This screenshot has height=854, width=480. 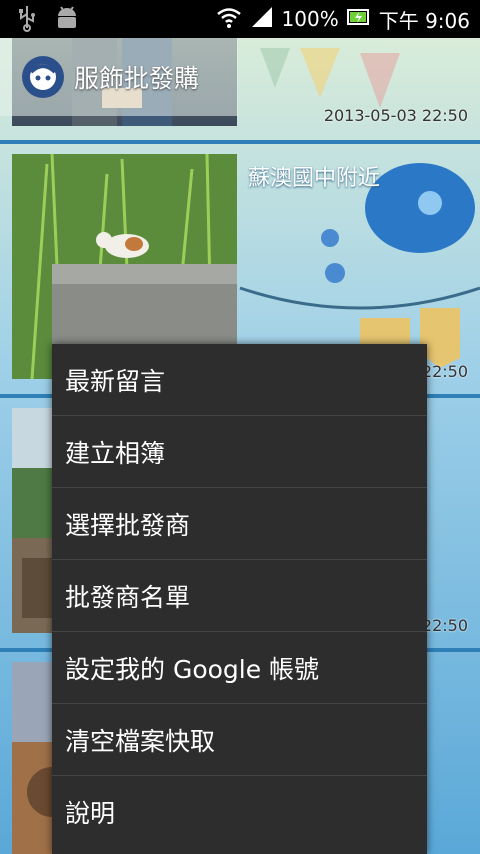 I want to click on clock: 下午 9:06, so click(x=424, y=20).